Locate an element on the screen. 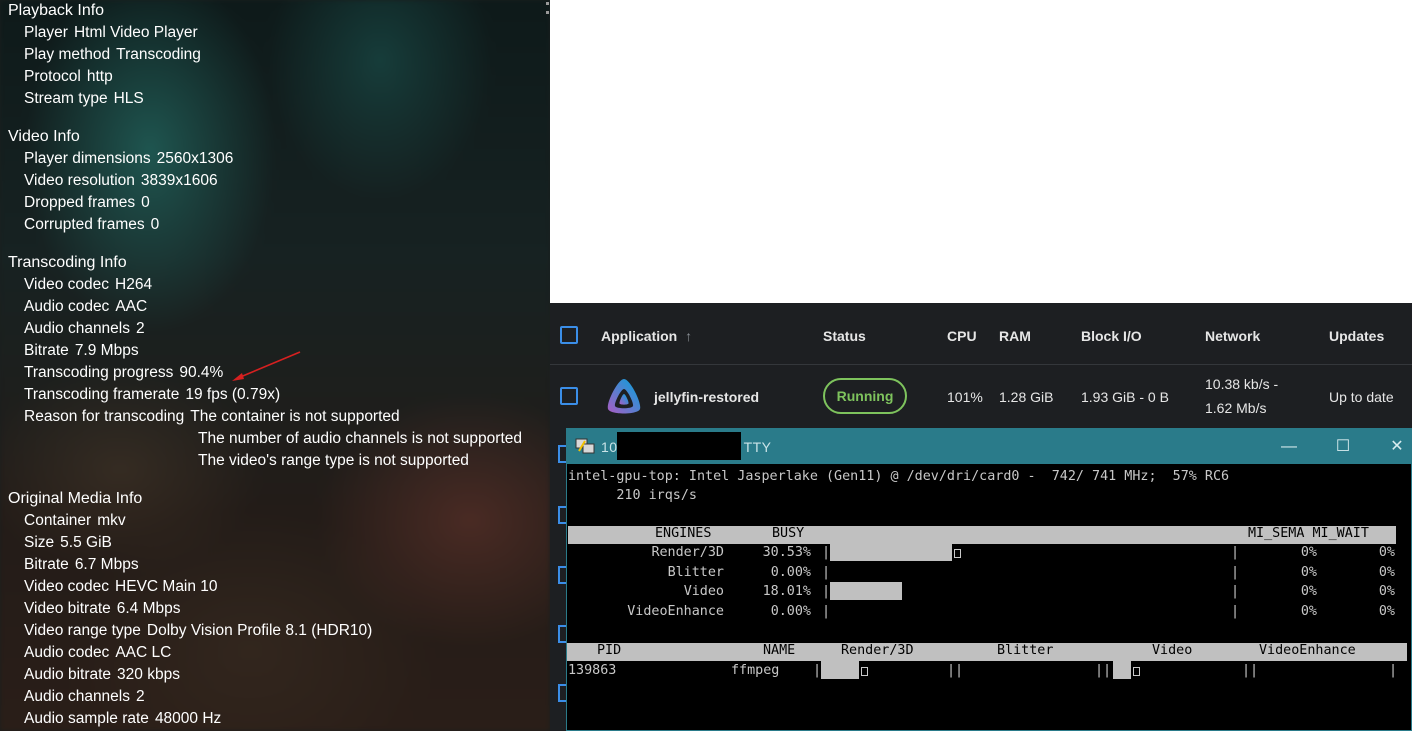 Image resolution: width=1412 pixels, height=731 pixels. column-ram: RAM is located at coordinates (1015, 336).